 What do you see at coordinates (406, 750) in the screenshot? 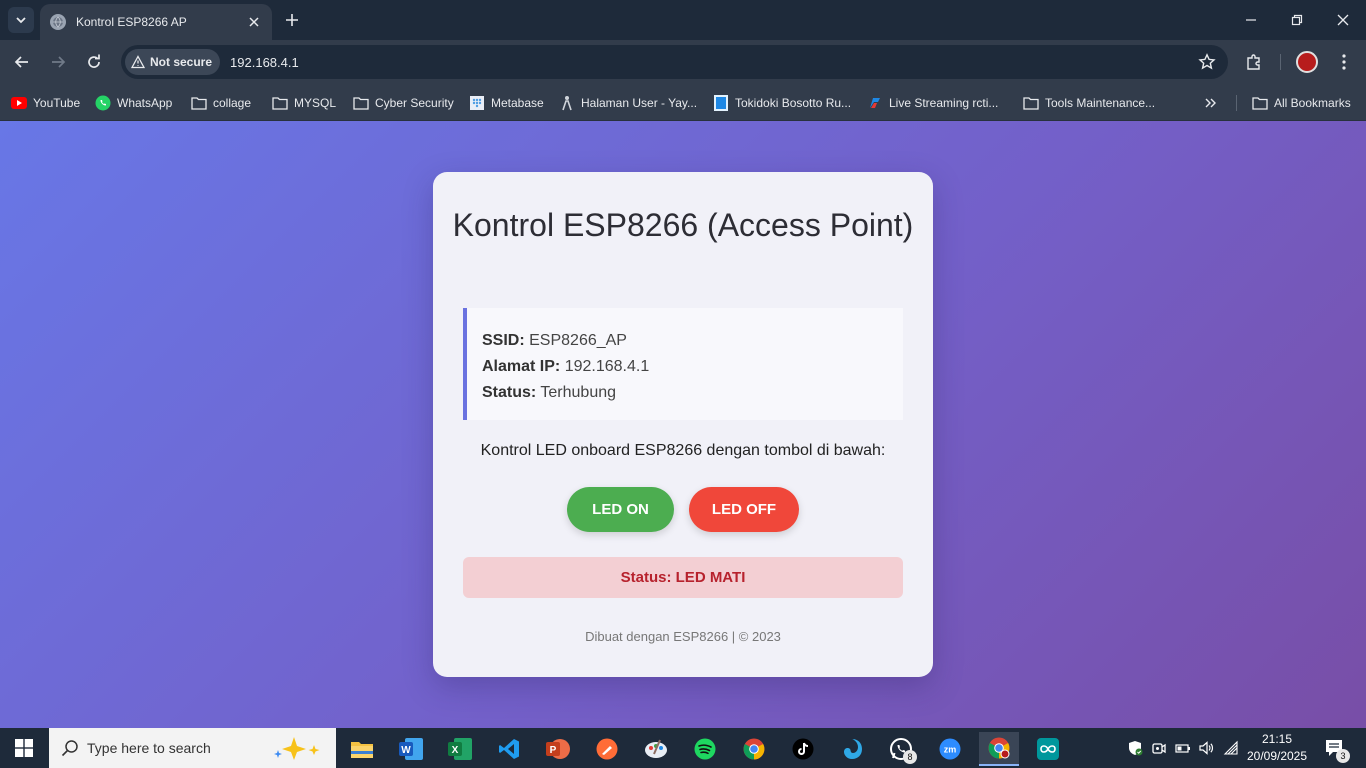
I see `svg-text: W` at bounding box center [406, 750].